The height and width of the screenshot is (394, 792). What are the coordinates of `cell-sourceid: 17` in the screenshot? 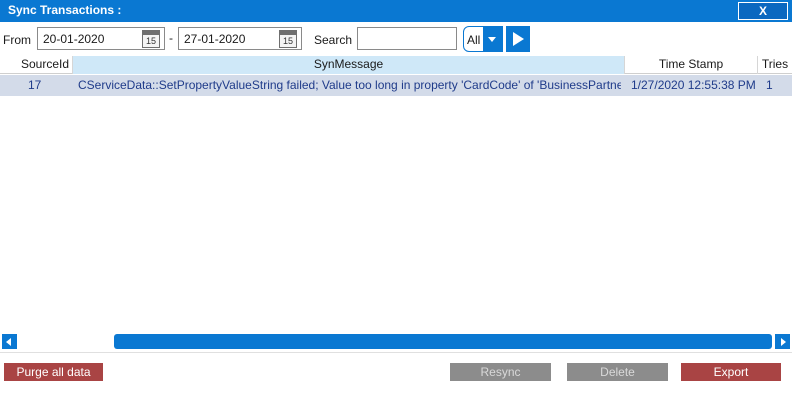 It's located at (35, 85).